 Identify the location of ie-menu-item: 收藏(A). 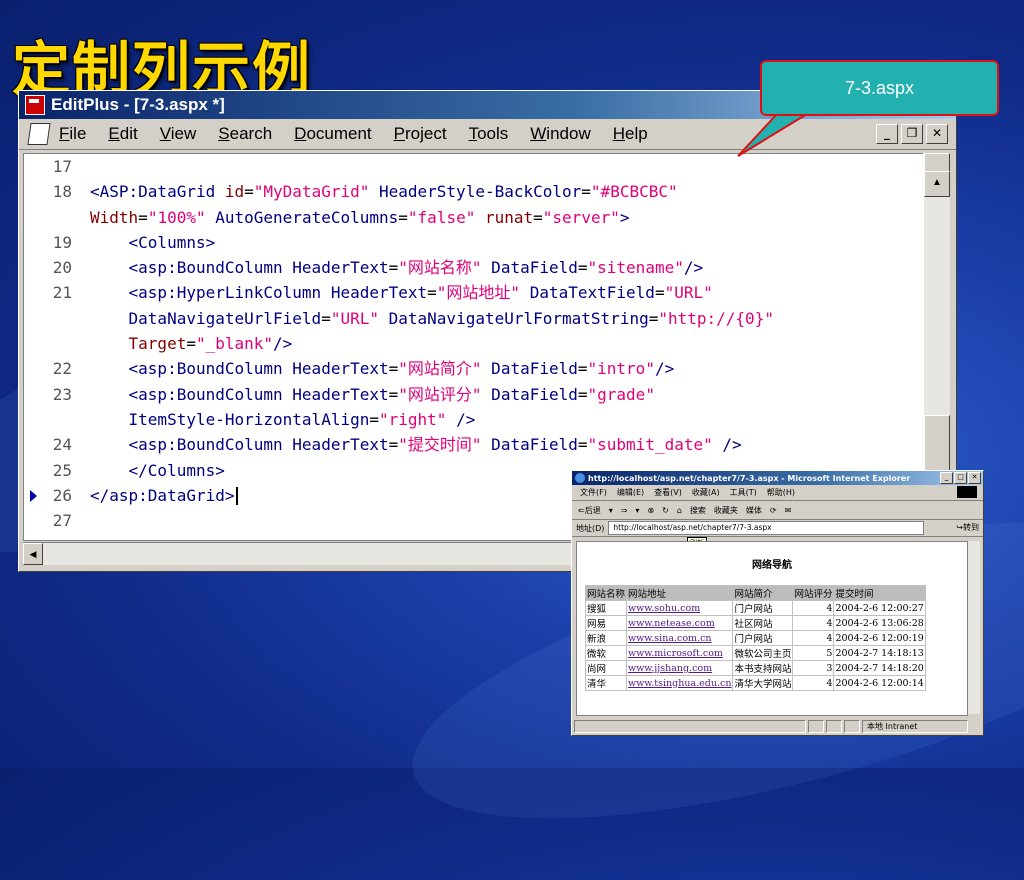
(706, 492).